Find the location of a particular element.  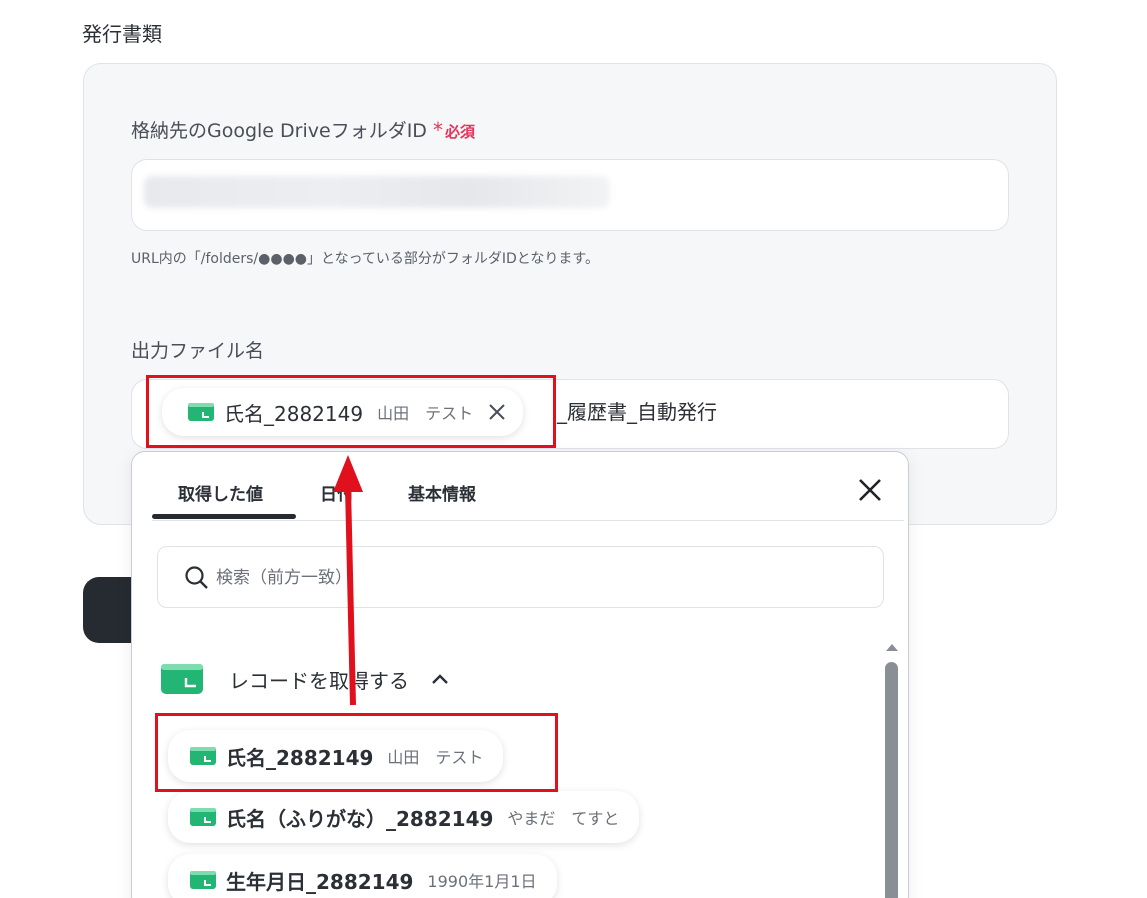

scrollbar is located at coordinates (892, 765).